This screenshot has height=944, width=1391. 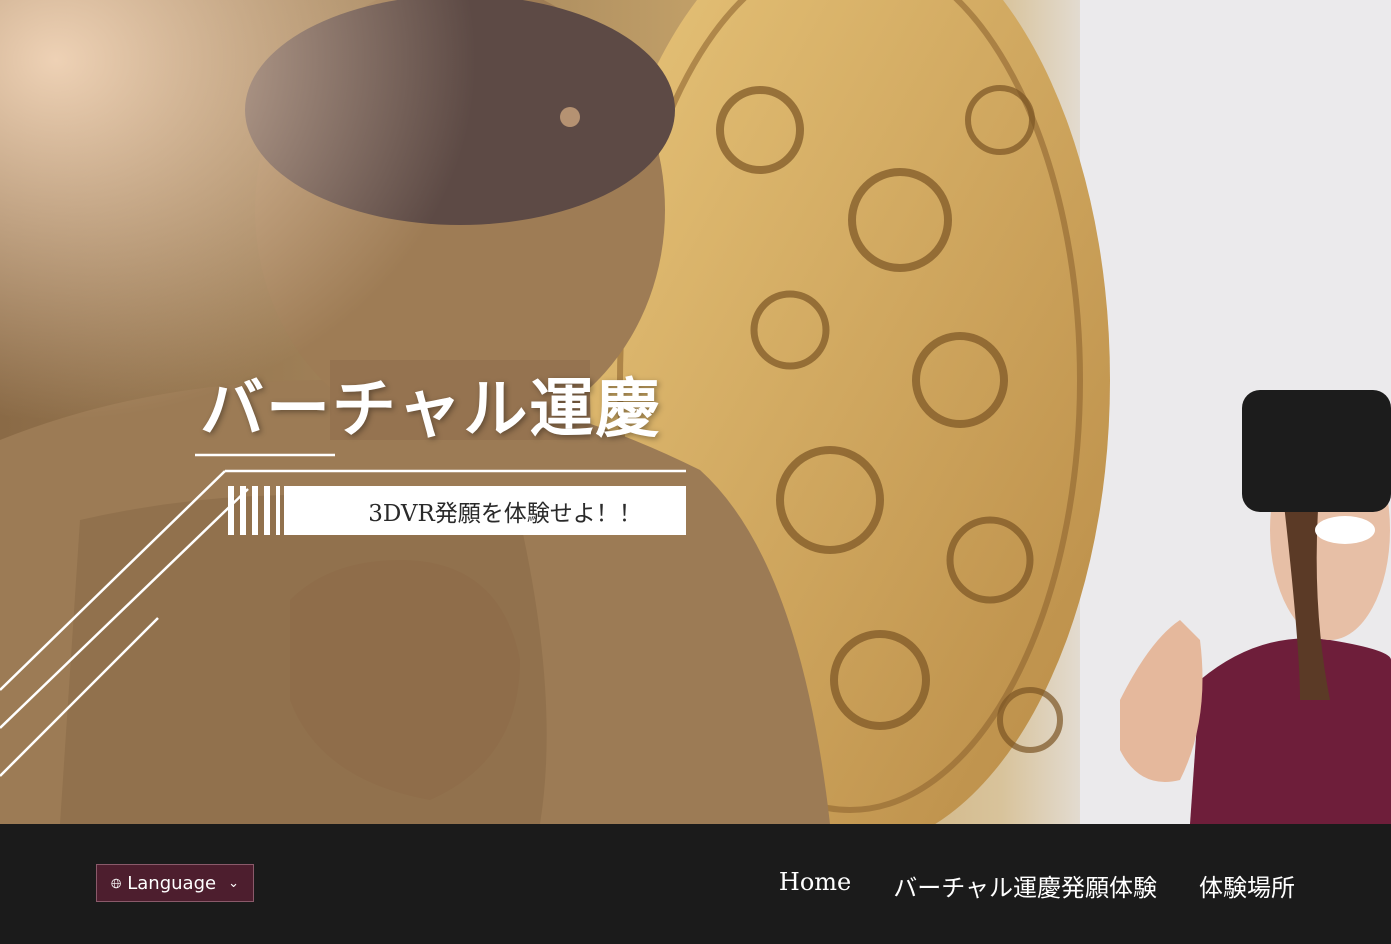 What do you see at coordinates (1025, 885) in the screenshot?
I see `nav-virtual-unkei-experience: バーチャル運慶発願体験` at bounding box center [1025, 885].